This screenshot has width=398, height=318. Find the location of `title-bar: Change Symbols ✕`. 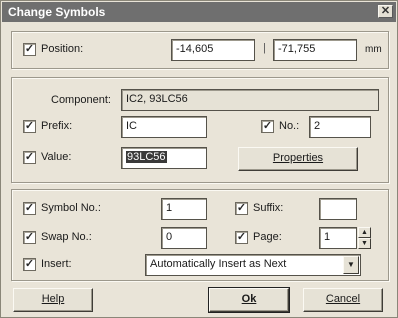

title-bar: Change Symbols ✕ is located at coordinates (199, 12).